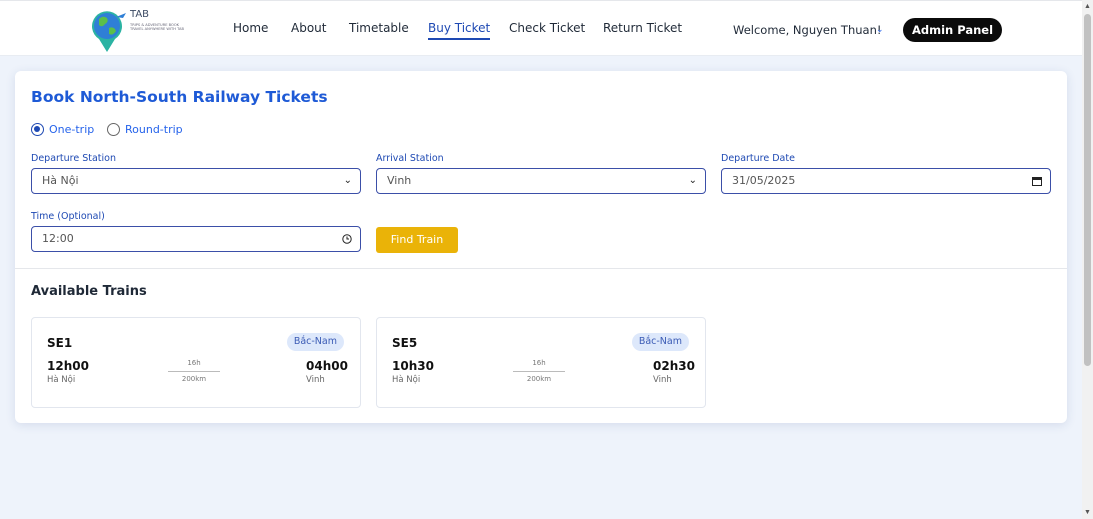  Describe the element at coordinates (758, 158) in the screenshot. I see `departure-date-label: Departure Date` at that location.